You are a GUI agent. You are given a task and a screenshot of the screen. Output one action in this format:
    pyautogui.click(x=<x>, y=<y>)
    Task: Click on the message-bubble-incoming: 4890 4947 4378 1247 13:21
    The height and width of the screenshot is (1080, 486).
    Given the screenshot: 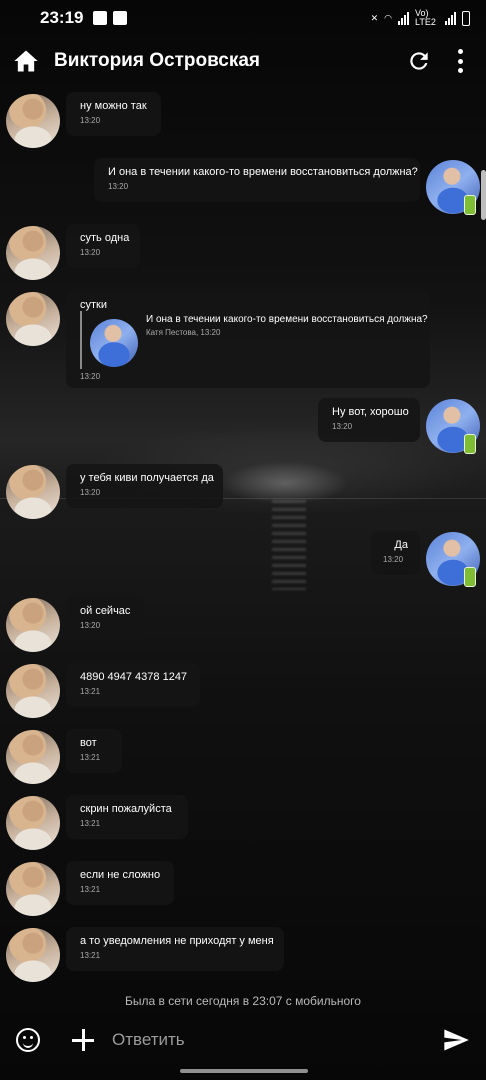 What is the action you would take?
    pyautogui.click(x=133, y=685)
    